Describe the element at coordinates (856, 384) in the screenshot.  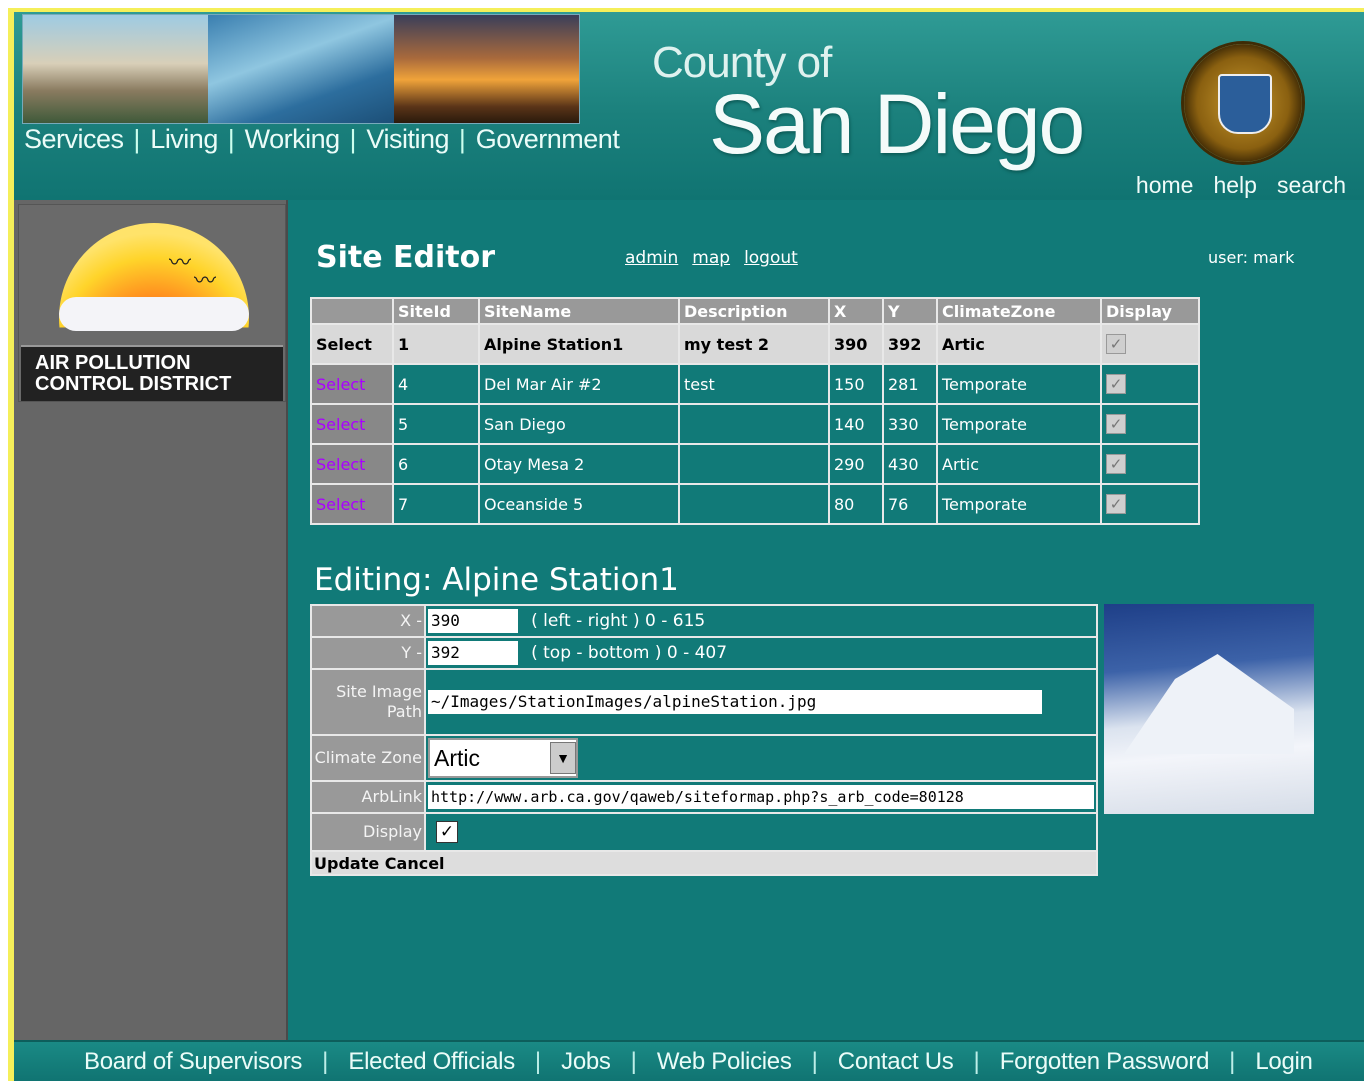
I see `x-cell: 150` at that location.